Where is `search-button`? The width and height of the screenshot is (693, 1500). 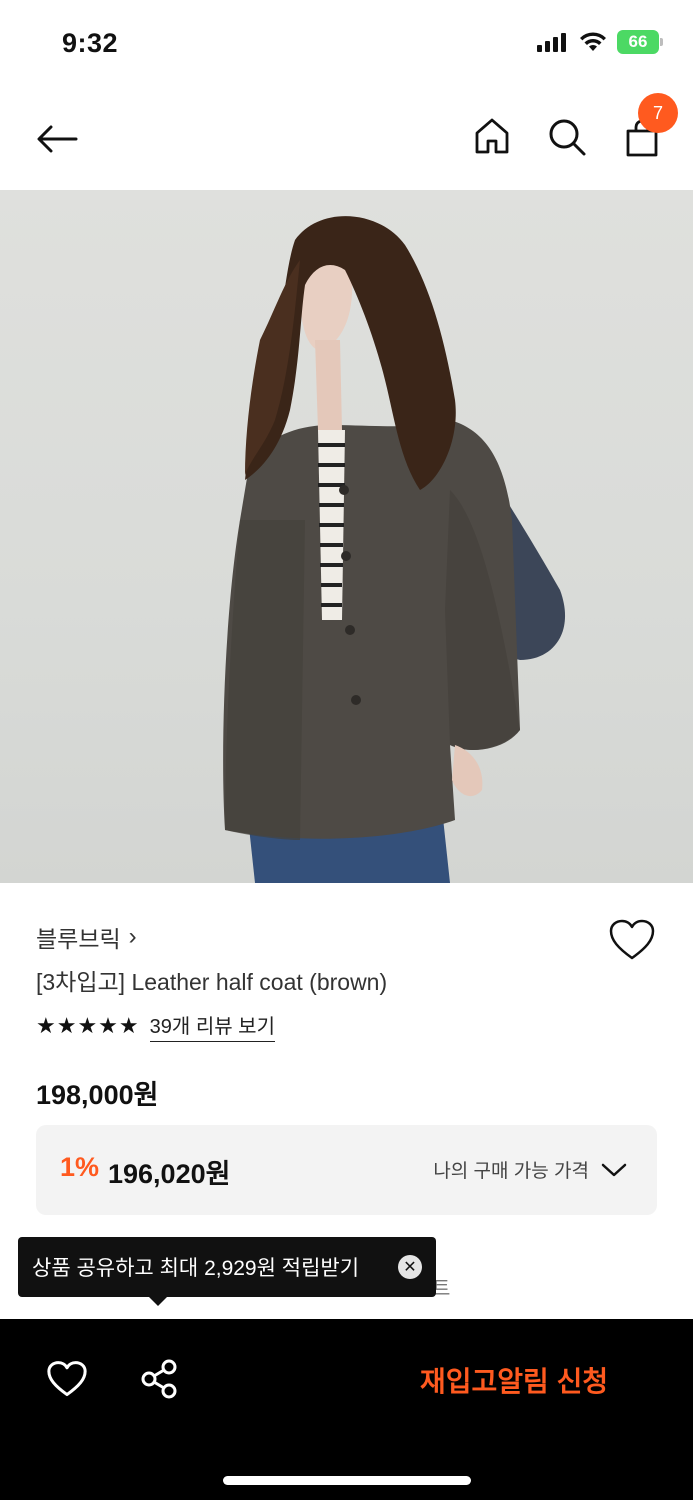
search-button is located at coordinates (567, 137).